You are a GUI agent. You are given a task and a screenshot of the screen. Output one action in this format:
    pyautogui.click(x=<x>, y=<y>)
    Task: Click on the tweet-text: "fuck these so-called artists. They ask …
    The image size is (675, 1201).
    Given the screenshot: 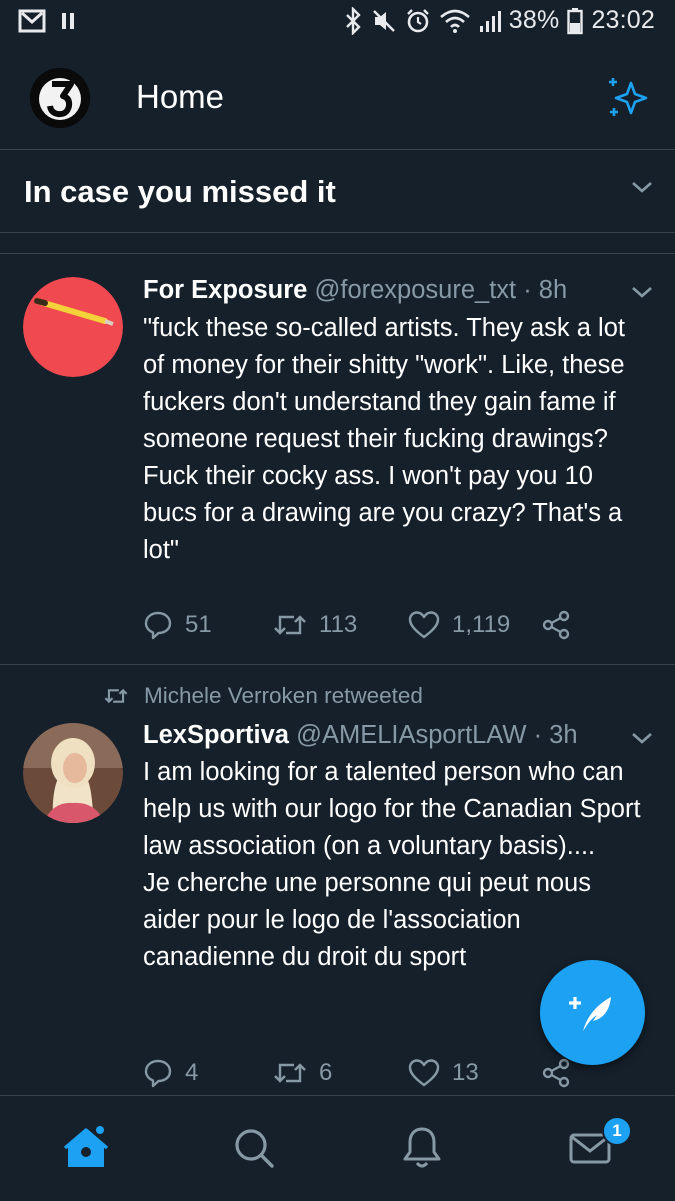 What is the action you would take?
    pyautogui.click(x=384, y=439)
    